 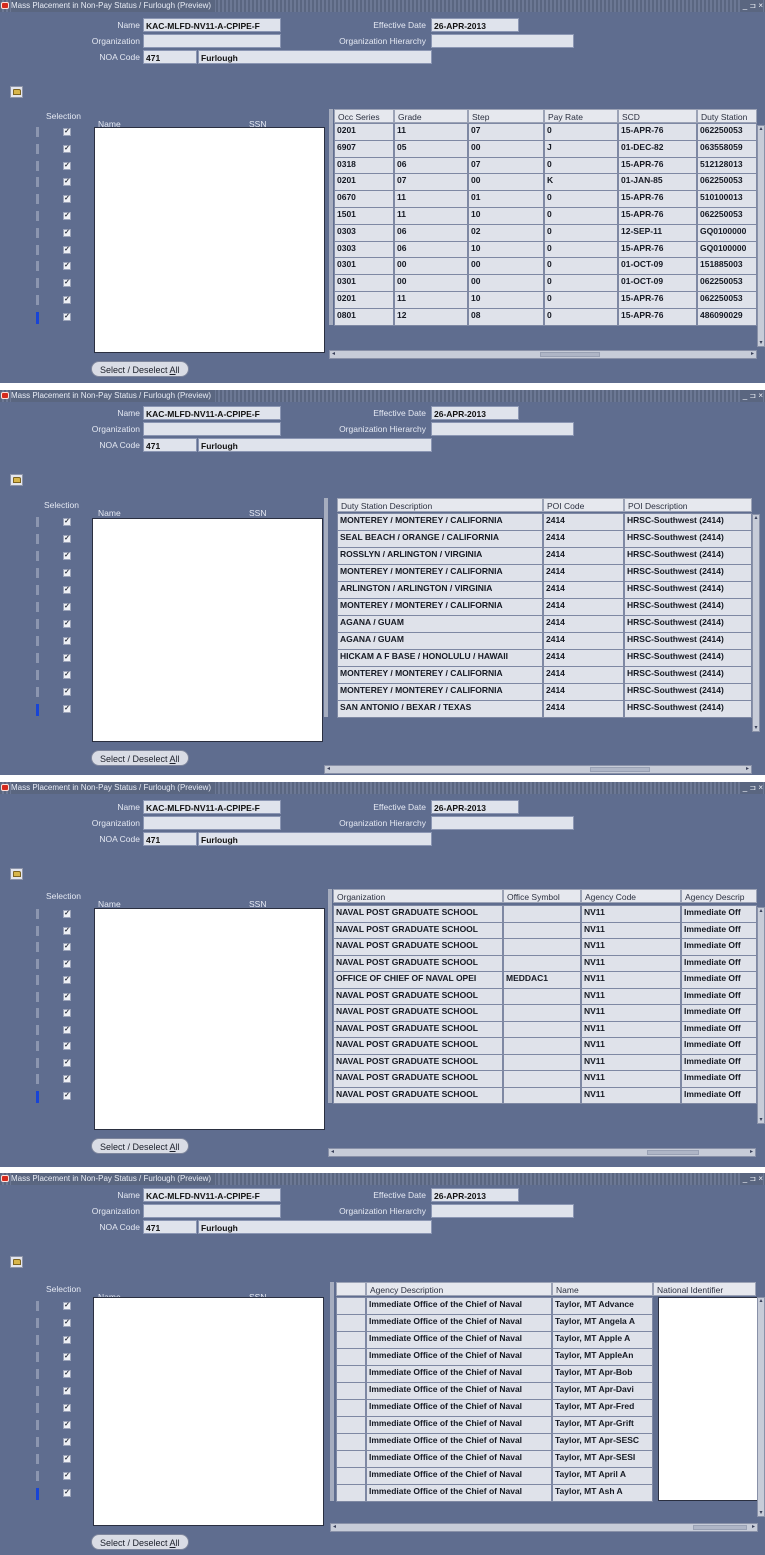 What do you see at coordinates (440, 641) in the screenshot?
I see `grid-cell: AGANA / GUAM` at bounding box center [440, 641].